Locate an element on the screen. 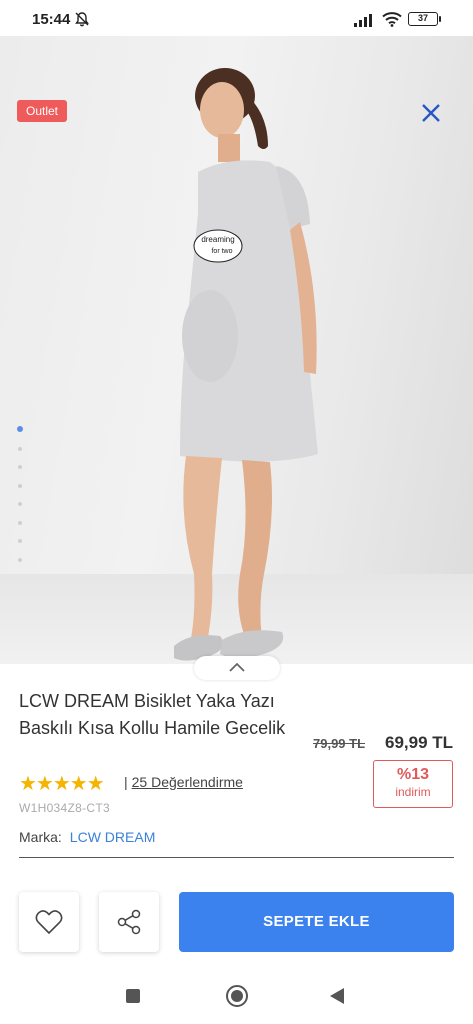 The width and height of the screenshot is (473, 1024). recents-button is located at coordinates (133, 996).